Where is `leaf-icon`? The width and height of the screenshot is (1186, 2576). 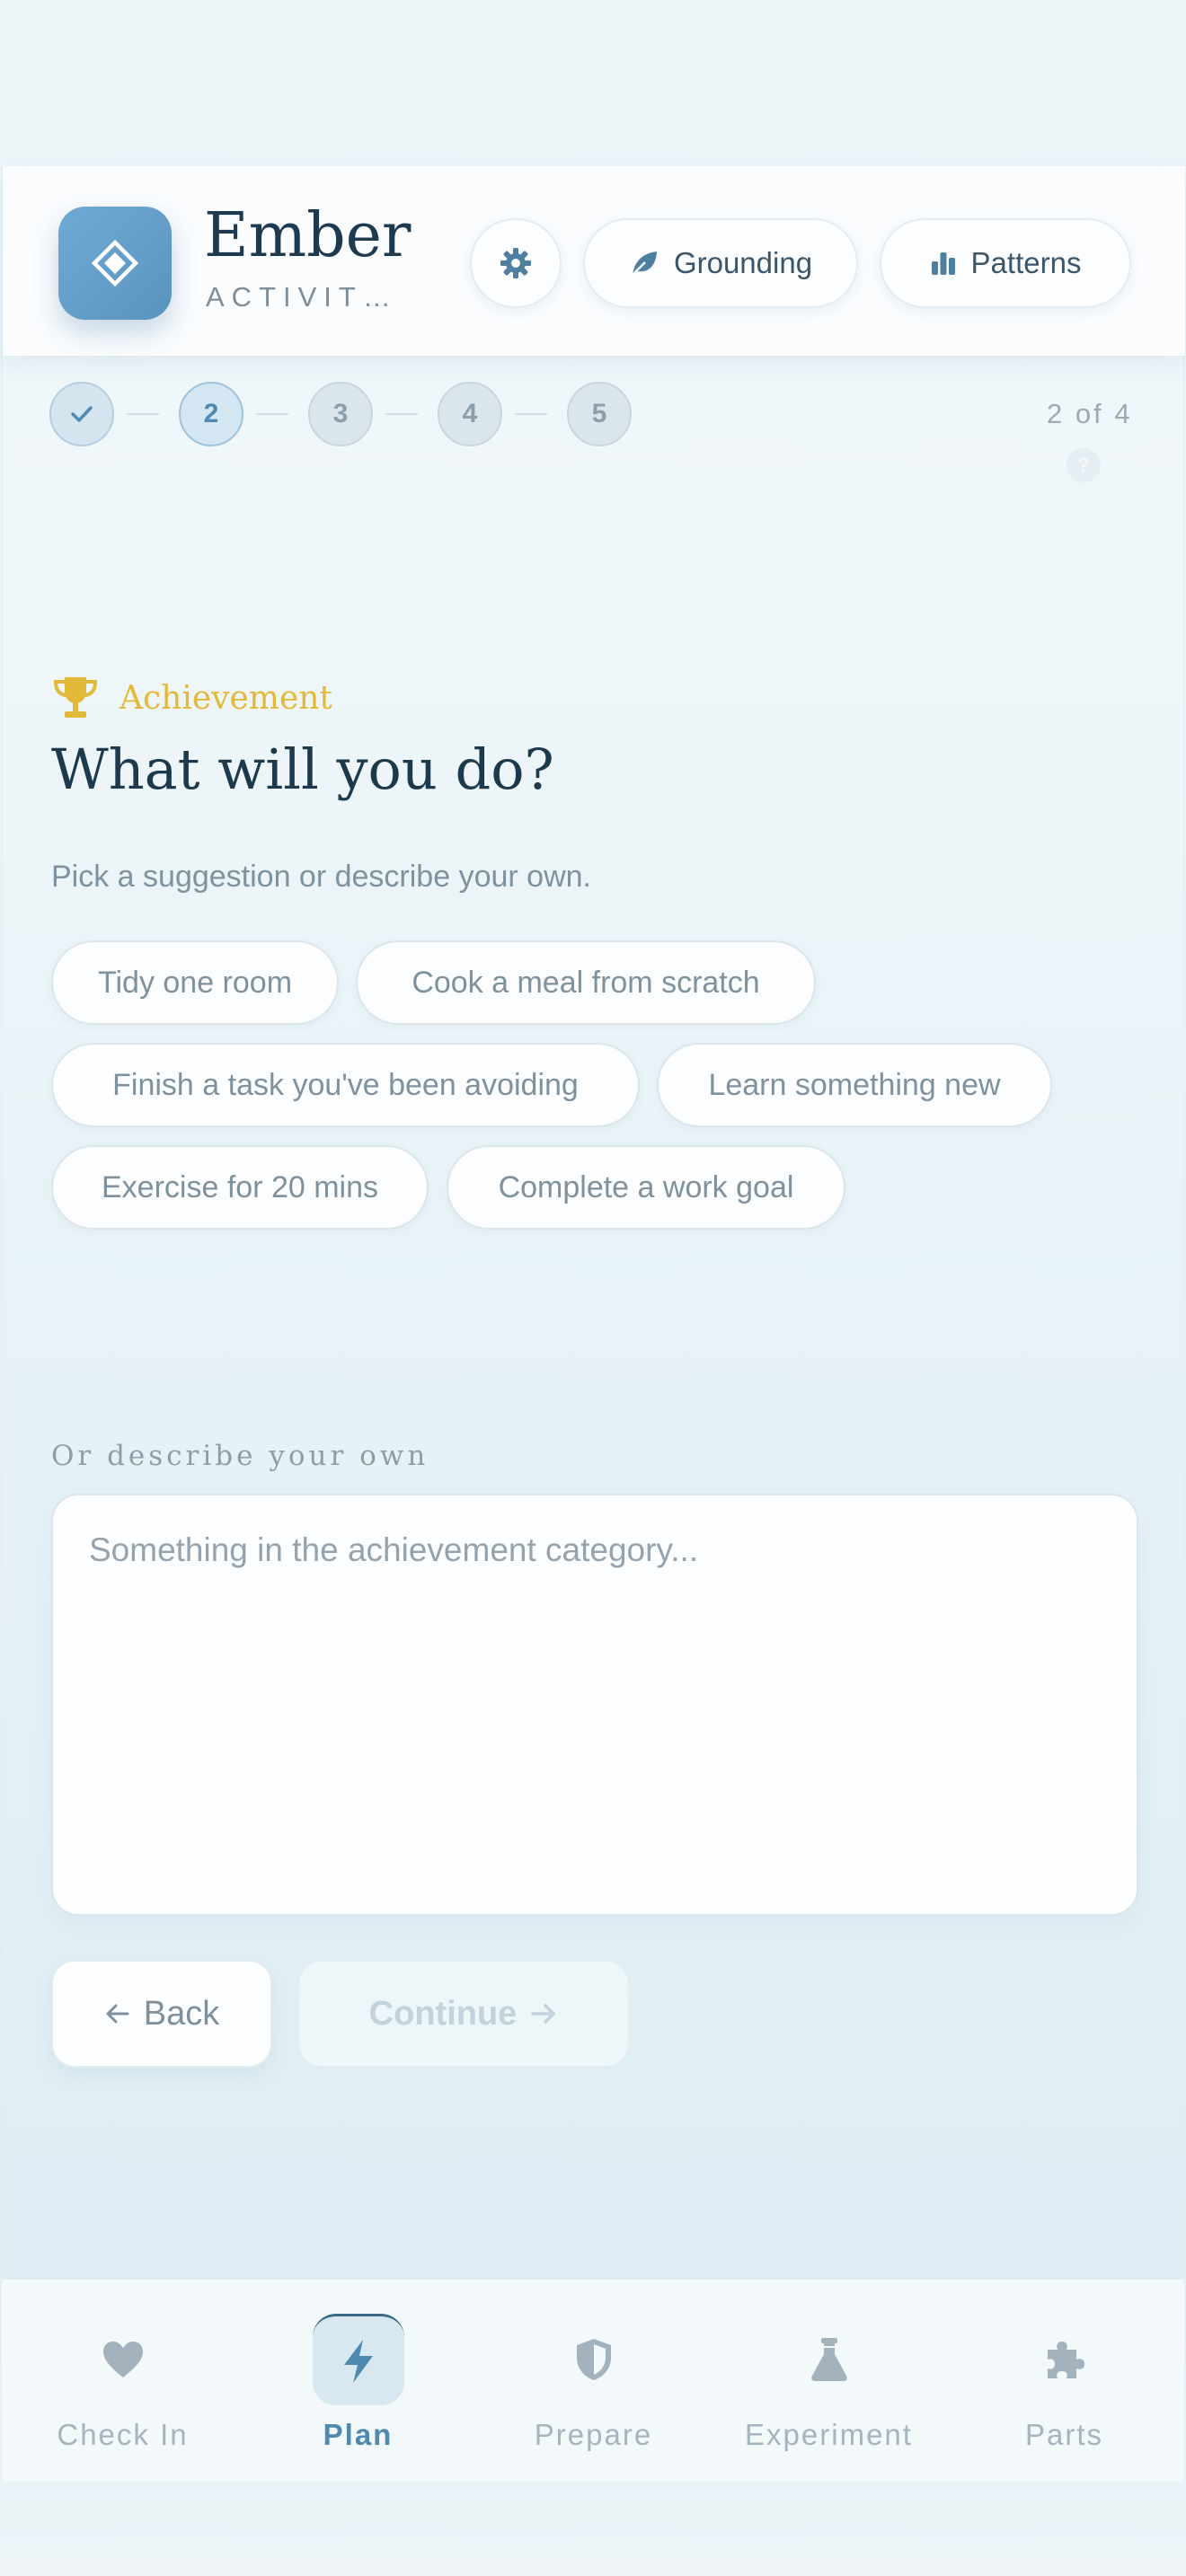 leaf-icon is located at coordinates (644, 263).